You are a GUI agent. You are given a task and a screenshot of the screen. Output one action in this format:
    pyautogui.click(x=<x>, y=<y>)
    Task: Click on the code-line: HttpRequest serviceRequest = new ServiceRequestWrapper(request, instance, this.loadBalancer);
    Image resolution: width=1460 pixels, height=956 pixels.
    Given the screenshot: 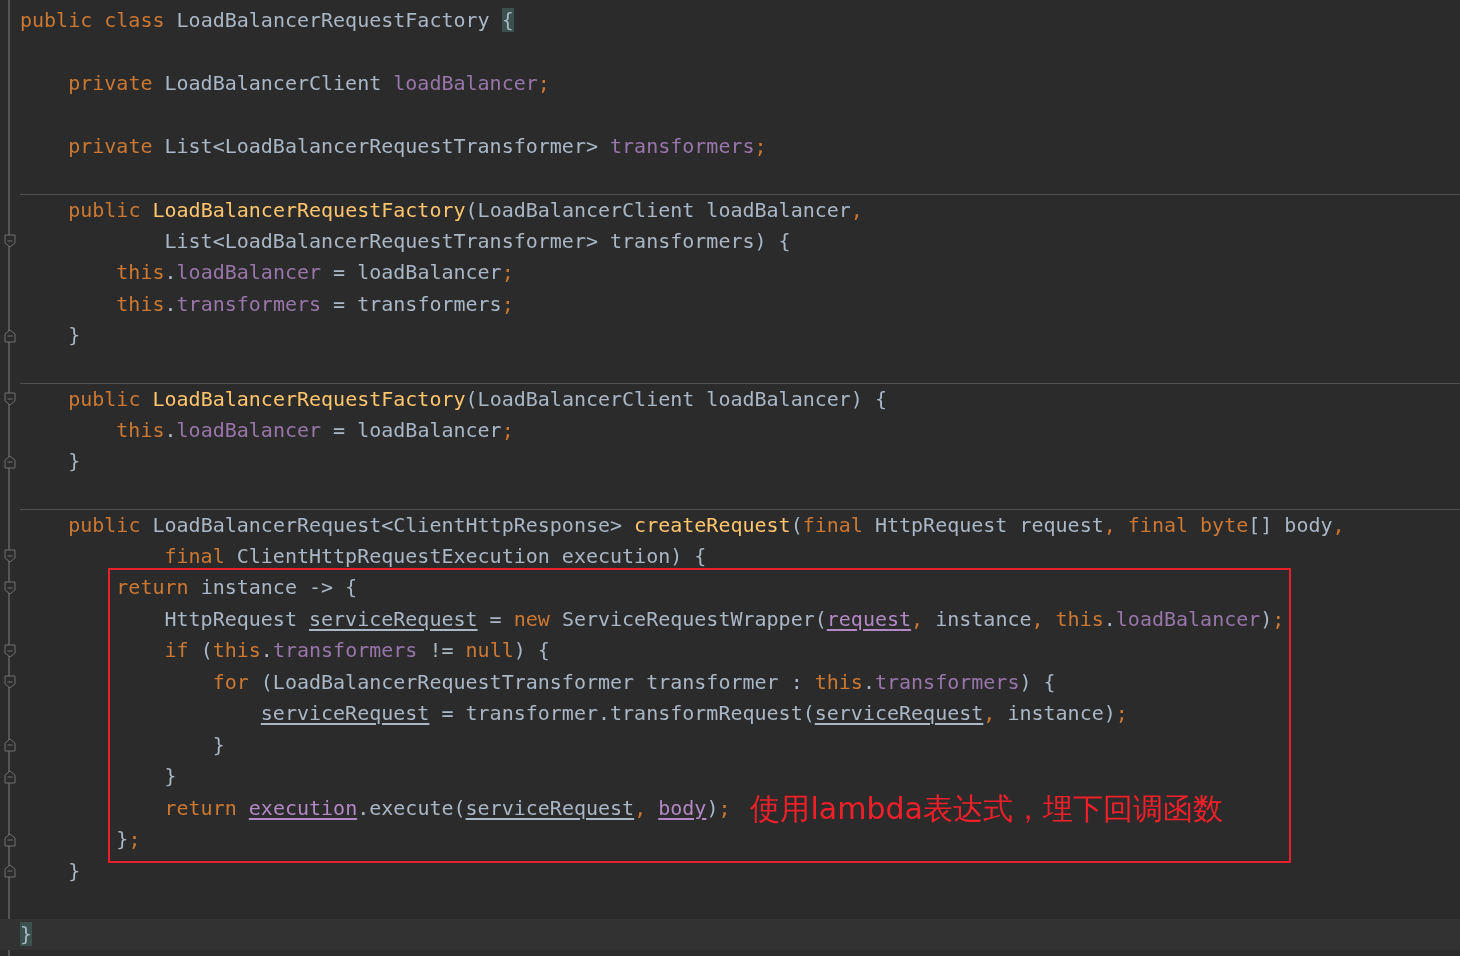 What is the action you would take?
    pyautogui.click(x=724, y=619)
    